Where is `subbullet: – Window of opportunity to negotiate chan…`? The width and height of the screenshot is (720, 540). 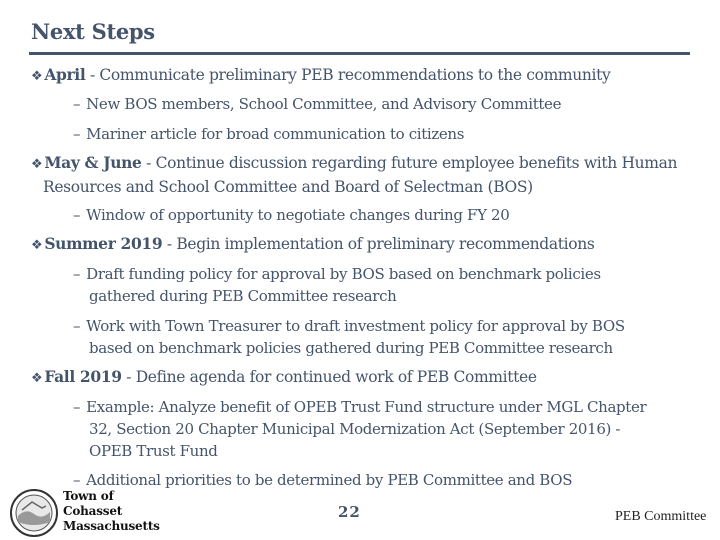
subbullet: – Window of opportunity to negotiate chan… is located at coordinates (291, 215).